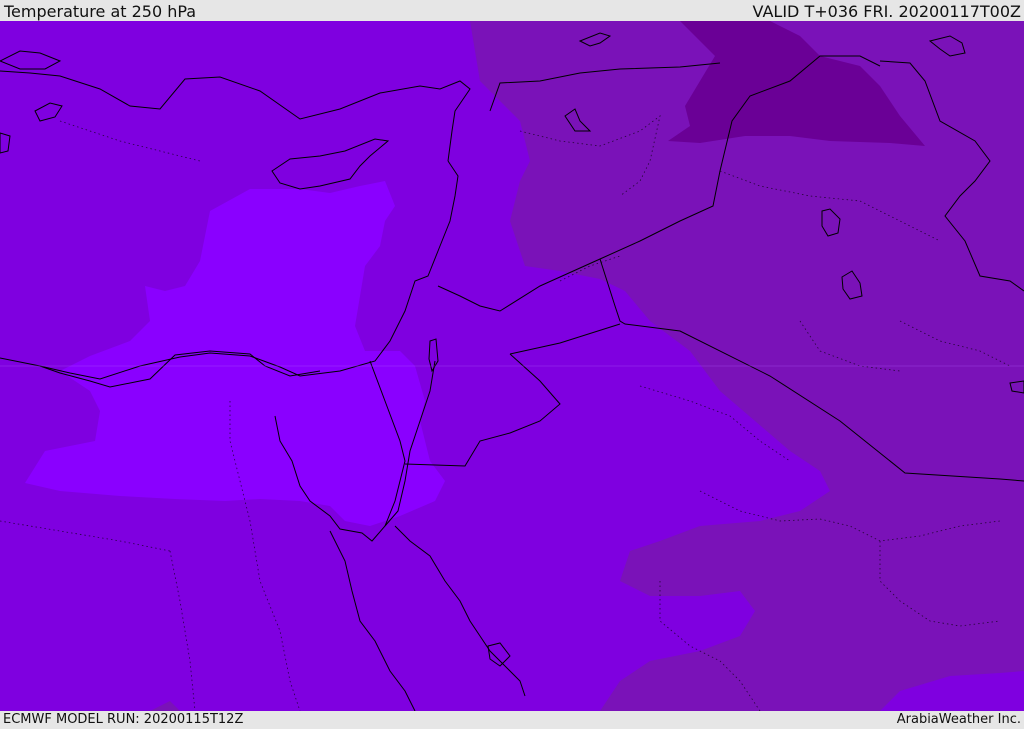 This screenshot has height=729, width=1024. Describe the element at coordinates (123, 719) in the screenshot. I see `model-run: ECMWF MODEL RUN: 20200115T12Z` at that location.